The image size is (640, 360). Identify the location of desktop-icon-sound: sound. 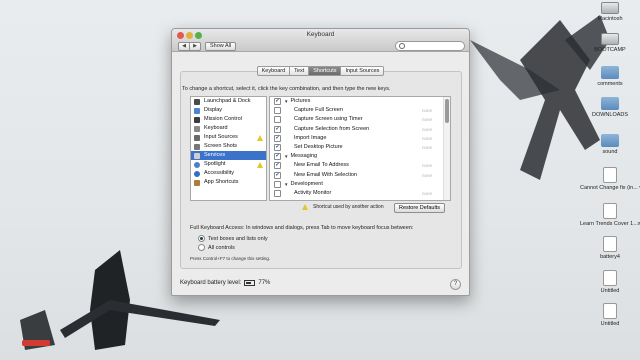
(610, 144).